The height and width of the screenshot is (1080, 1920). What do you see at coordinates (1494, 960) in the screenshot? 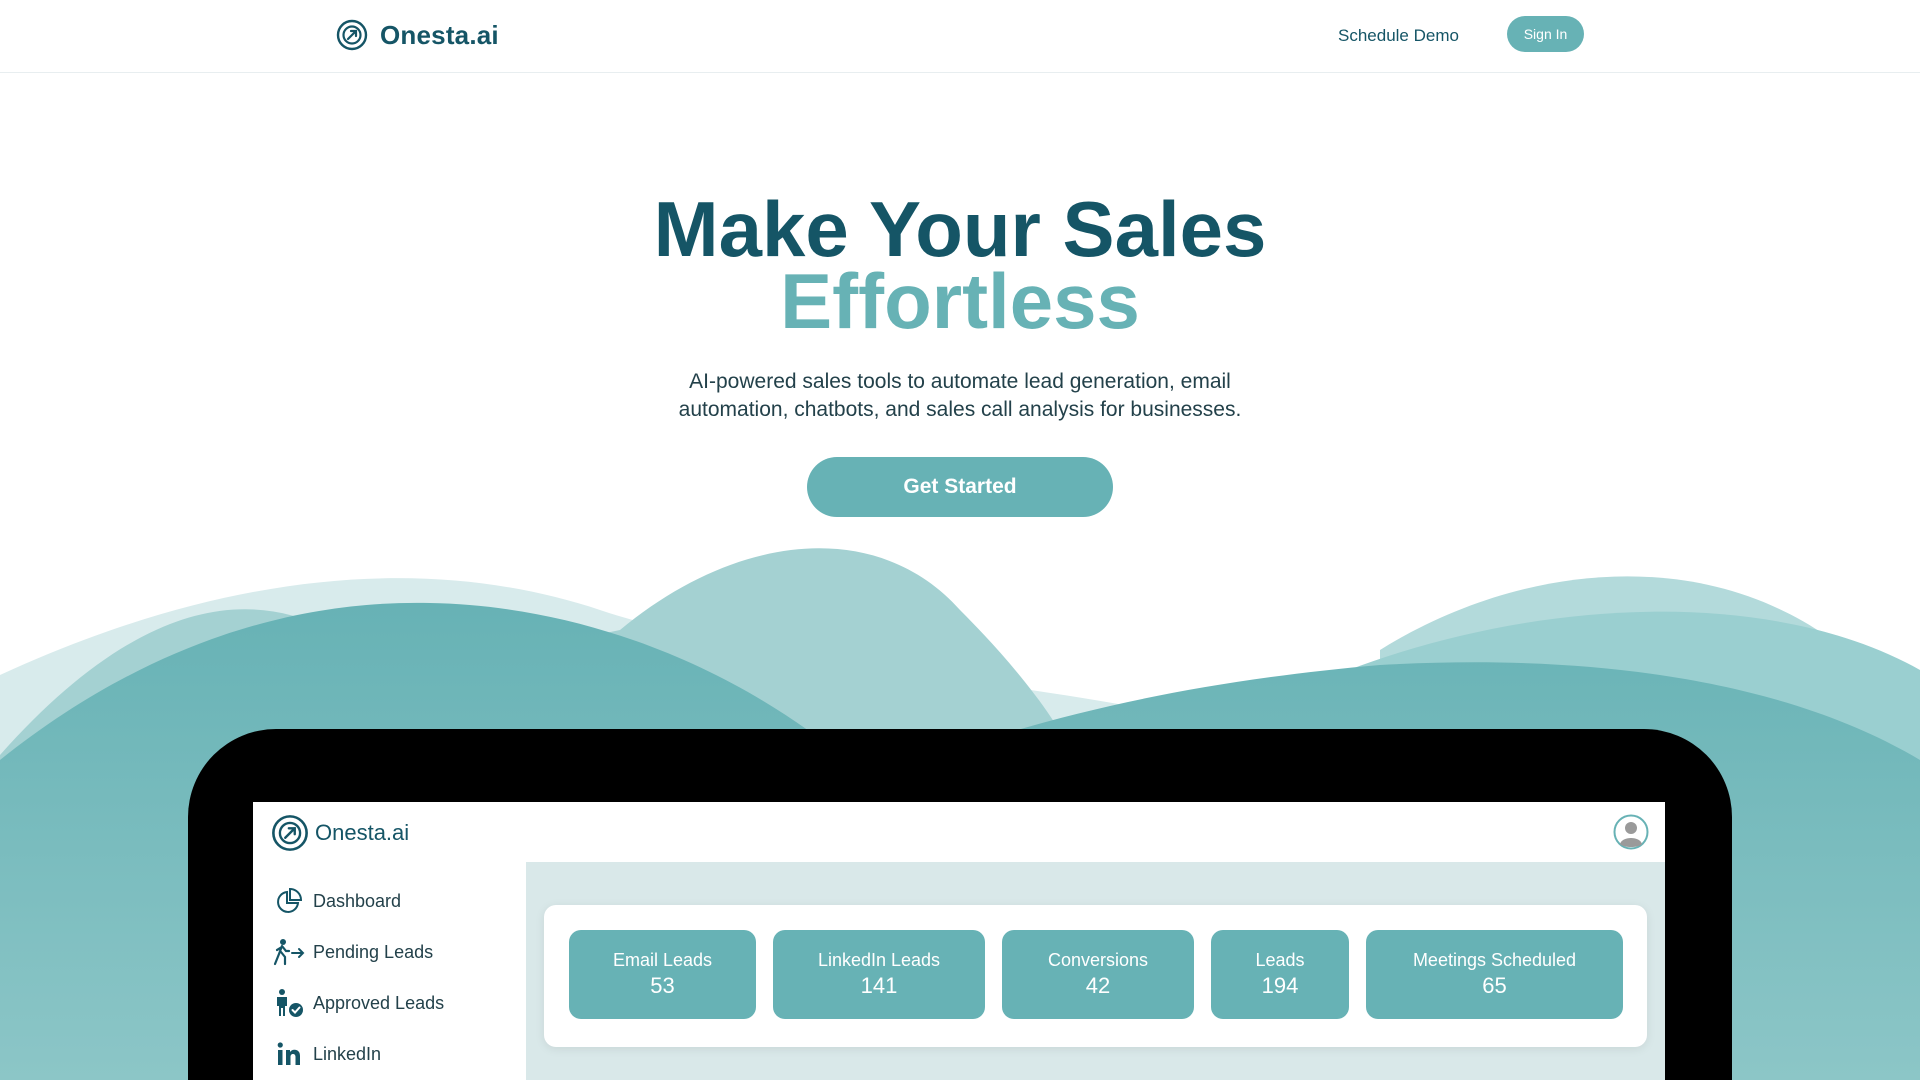
I see `stat-label: Meetings Scheduled` at bounding box center [1494, 960].